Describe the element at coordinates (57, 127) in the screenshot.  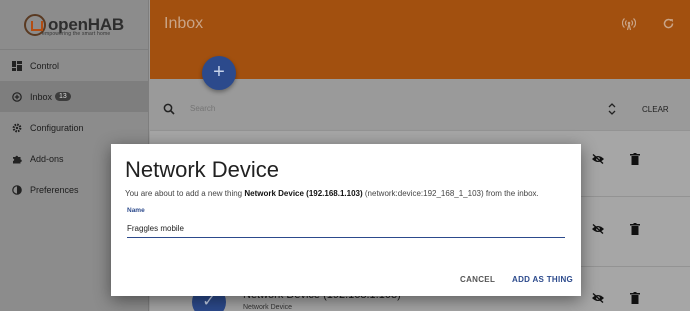
I see `sidebar-item-label: Configuration` at that location.